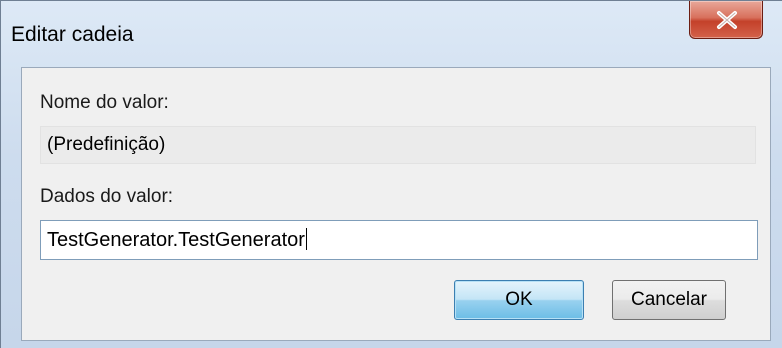 This screenshot has width=782, height=348. Describe the element at coordinates (398, 145) in the screenshot. I see `value-name-field: (Predefinição)` at that location.